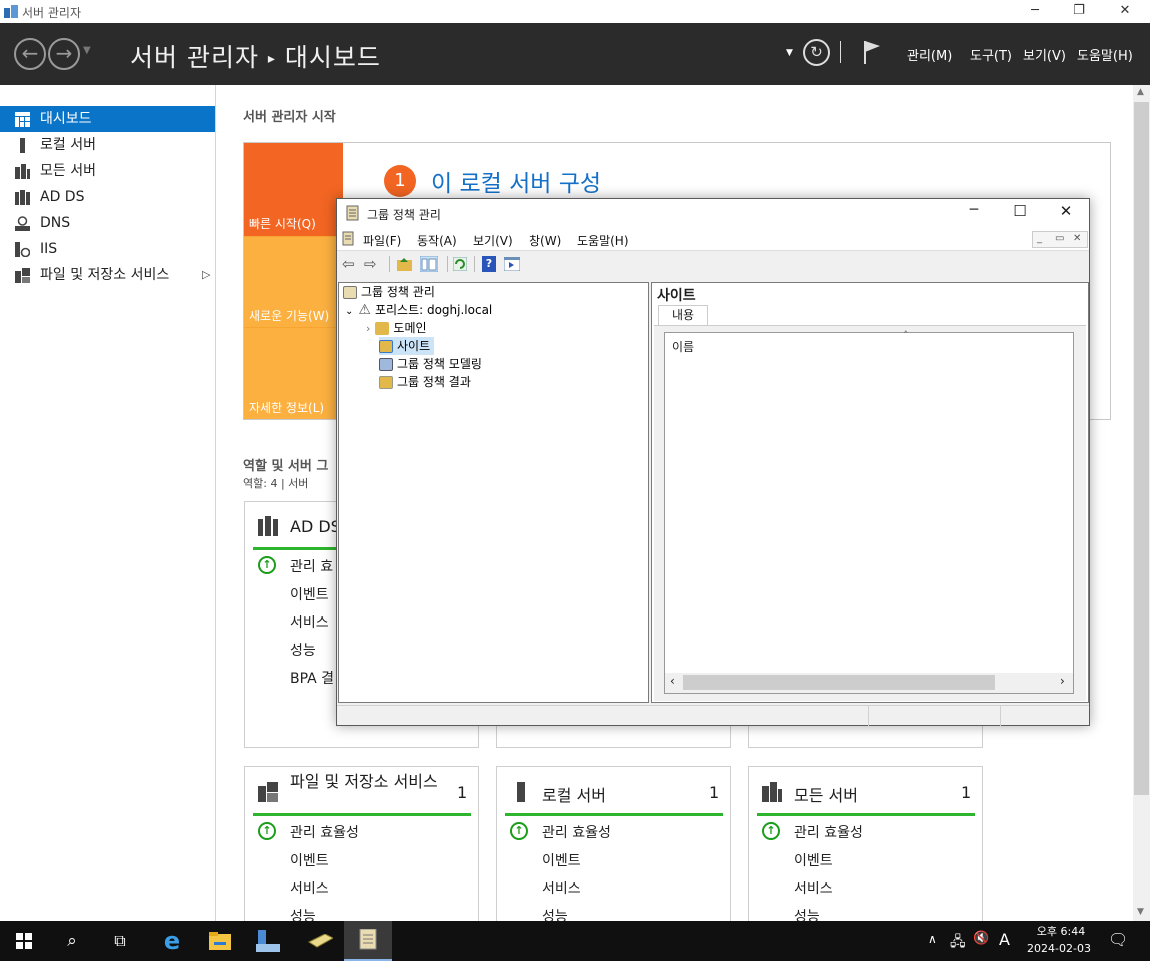  I want to click on sidebar-item-ad-ds: AD DS, so click(107, 197).